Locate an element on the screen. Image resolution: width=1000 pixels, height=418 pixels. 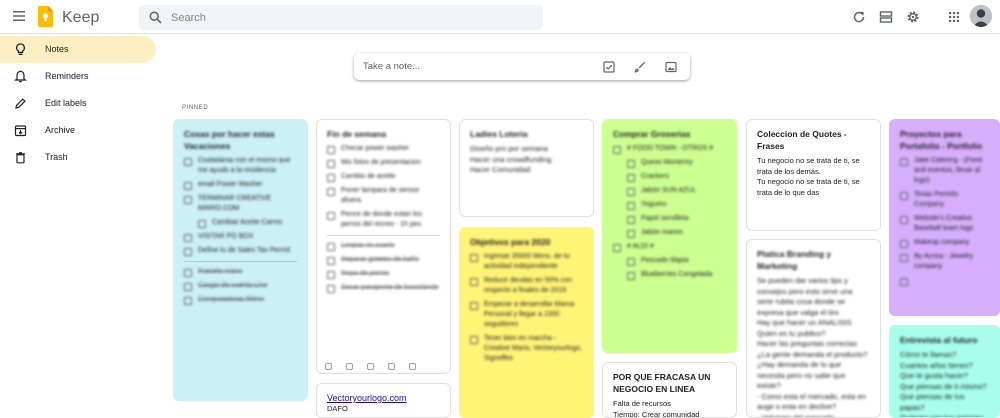
checklist-item: Website's Creative Baseball team logo is located at coordinates (944, 224).